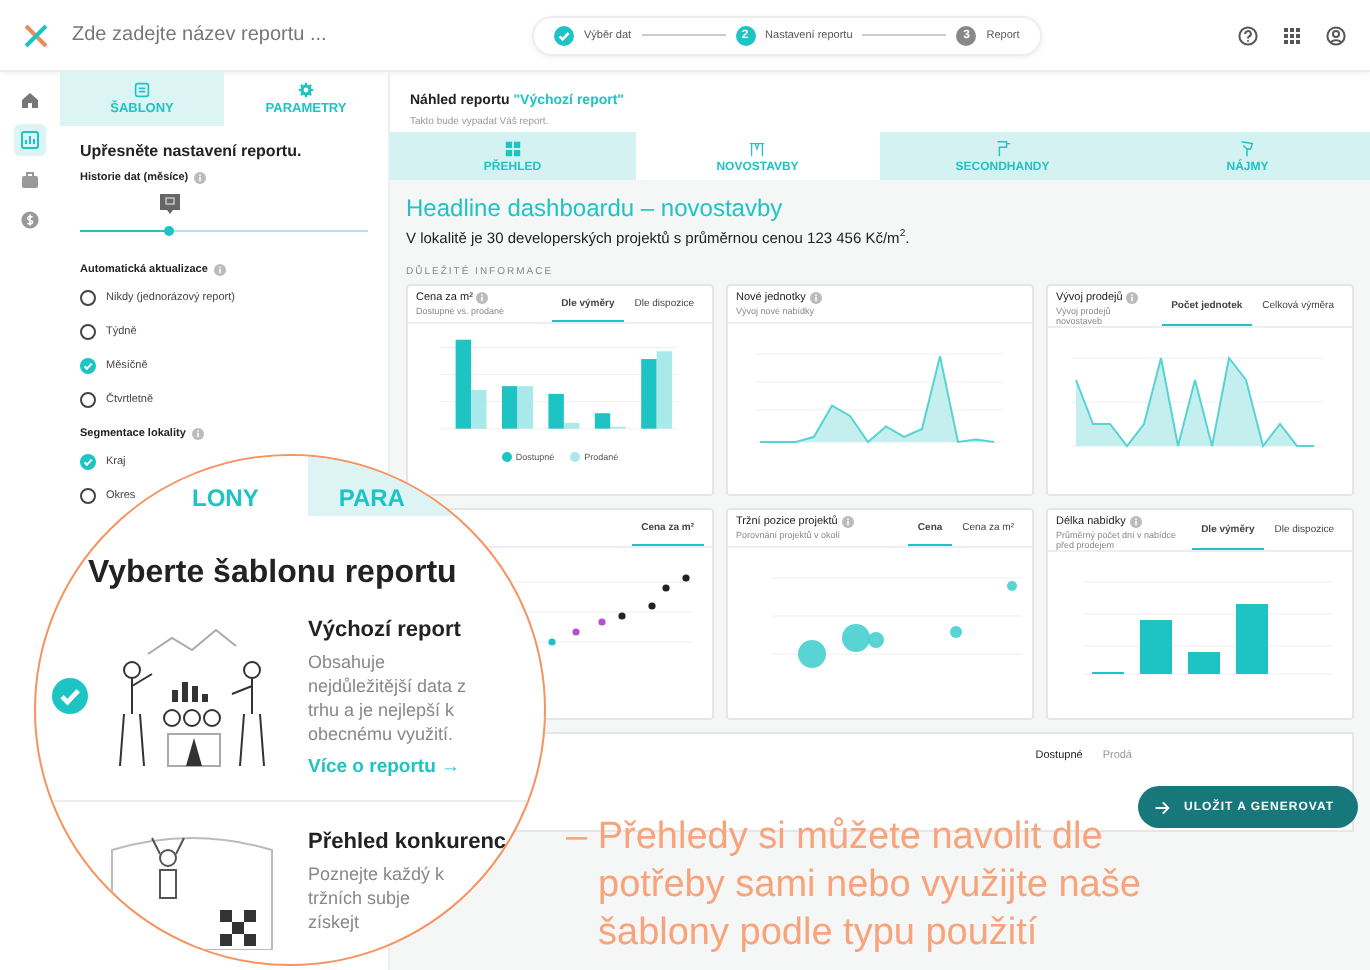  Describe the element at coordinates (387, 698) in the screenshot. I see `template-description: Obsahuje nejdůležitější data z trhu a je nejlepší k obecnému využití.` at that location.